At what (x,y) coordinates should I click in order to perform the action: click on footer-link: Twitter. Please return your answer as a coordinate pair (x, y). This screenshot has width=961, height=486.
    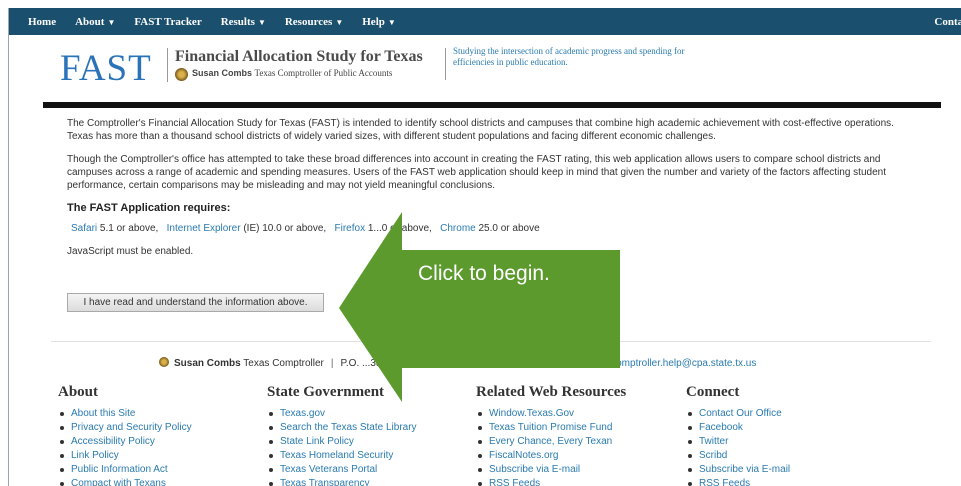
    Looking at the image, I should click on (738, 442).